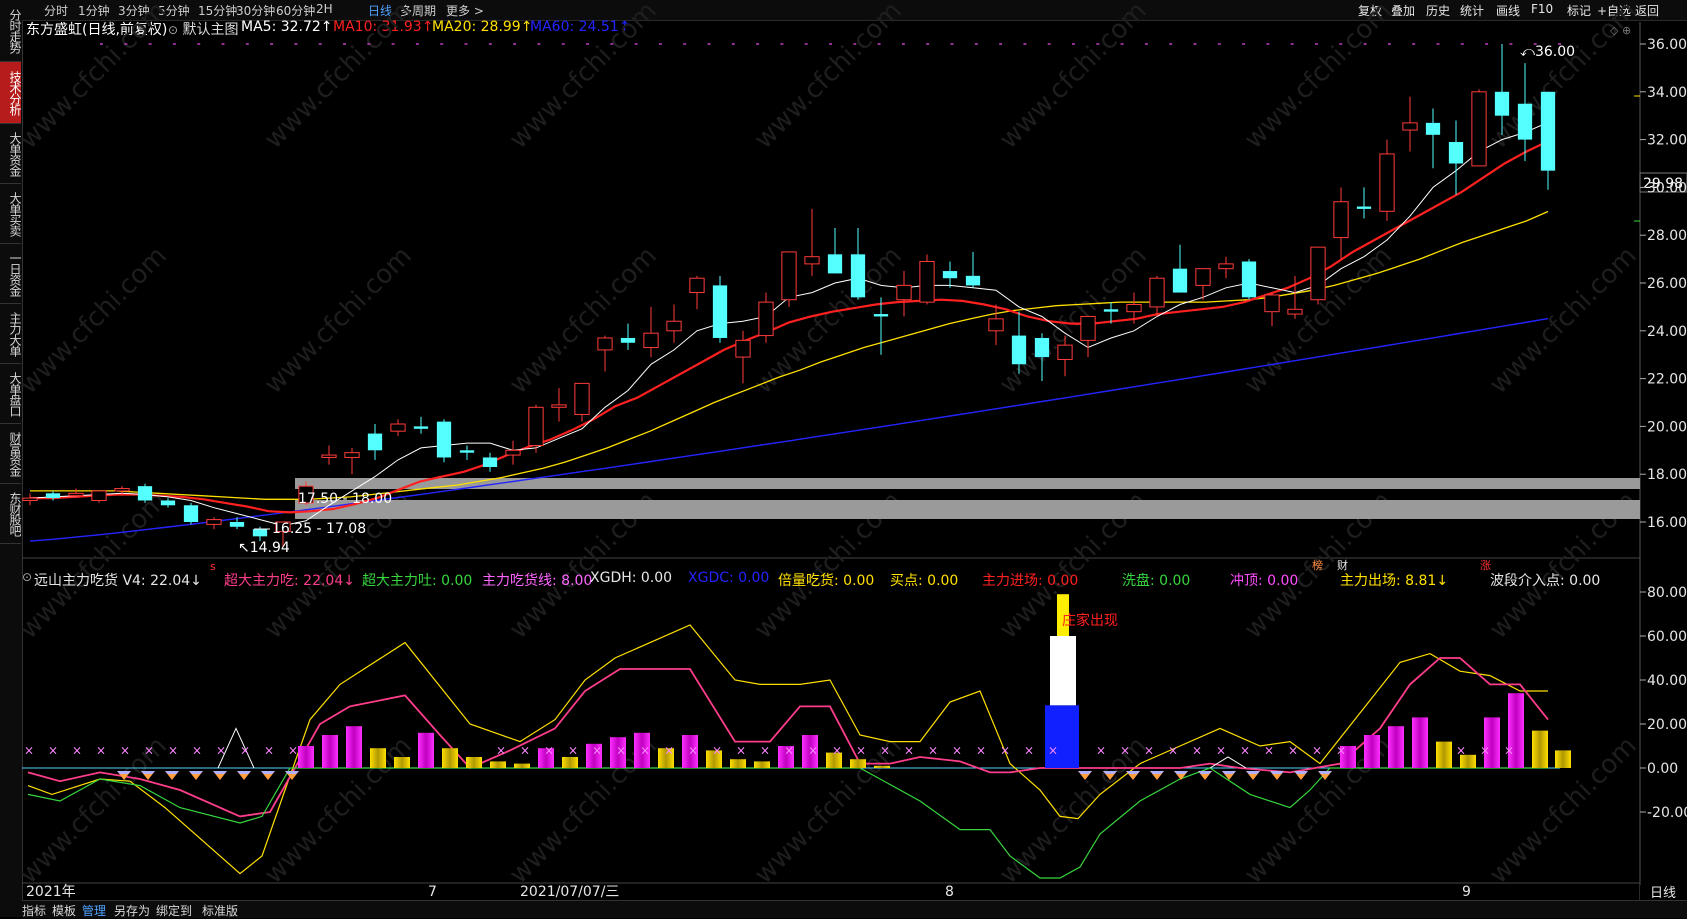 The width and height of the screenshot is (1687, 919). What do you see at coordinates (1667, 813) in the screenshot?
I see `ind-axis-label: -20.00` at bounding box center [1667, 813].